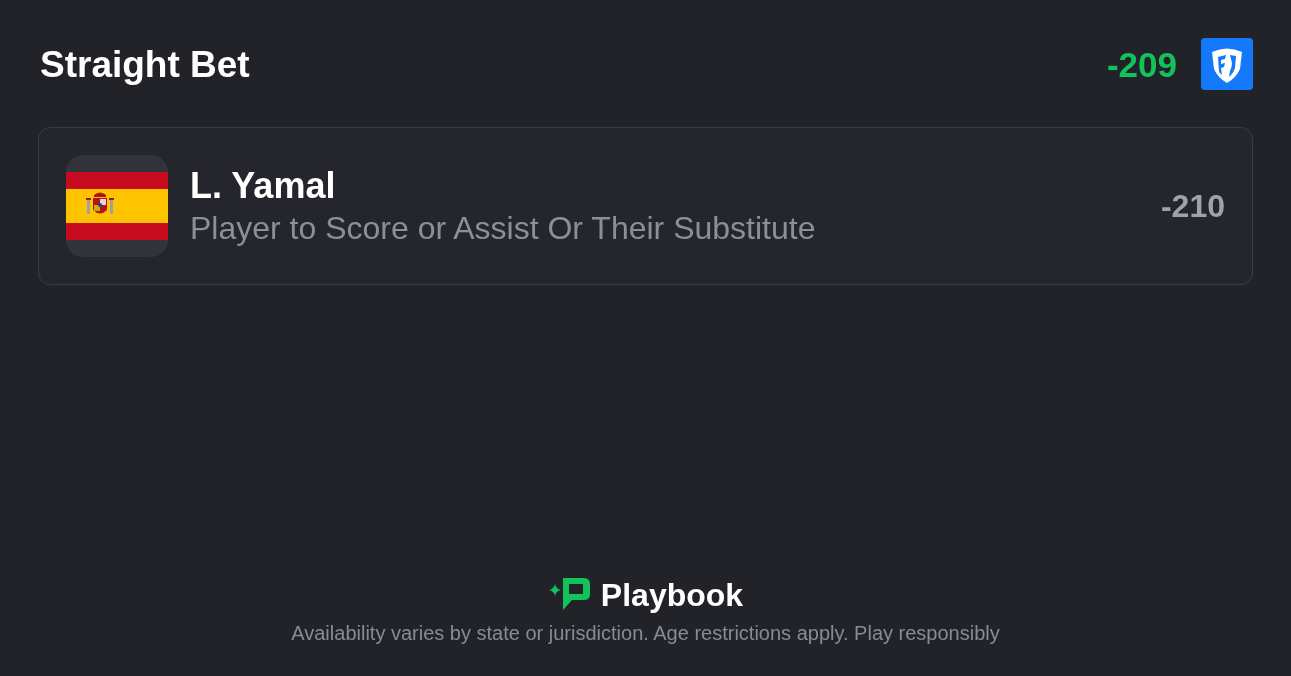 The width and height of the screenshot is (1291, 676). I want to click on shield-logo-icon, so click(1227, 64).